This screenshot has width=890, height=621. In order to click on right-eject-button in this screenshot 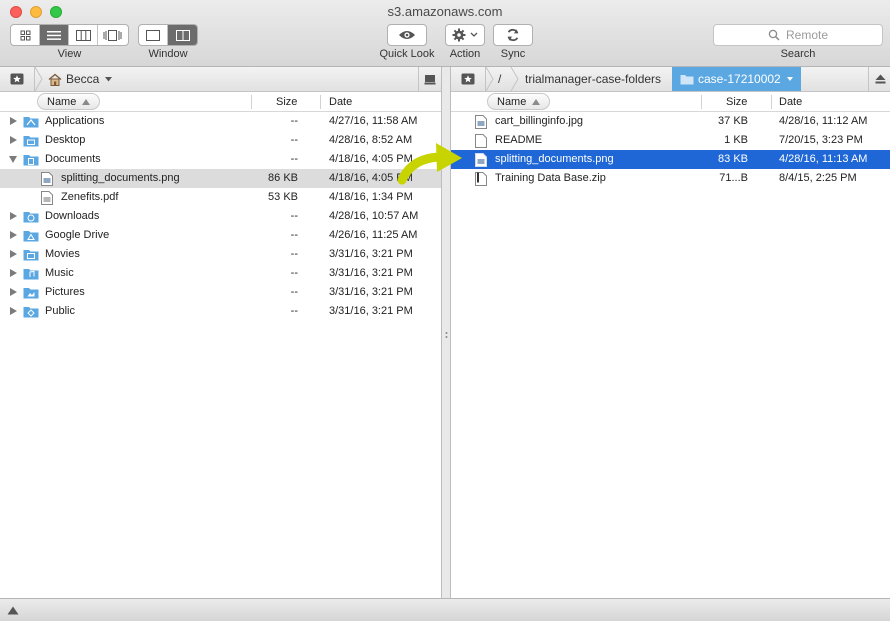, I will do `click(879, 79)`.